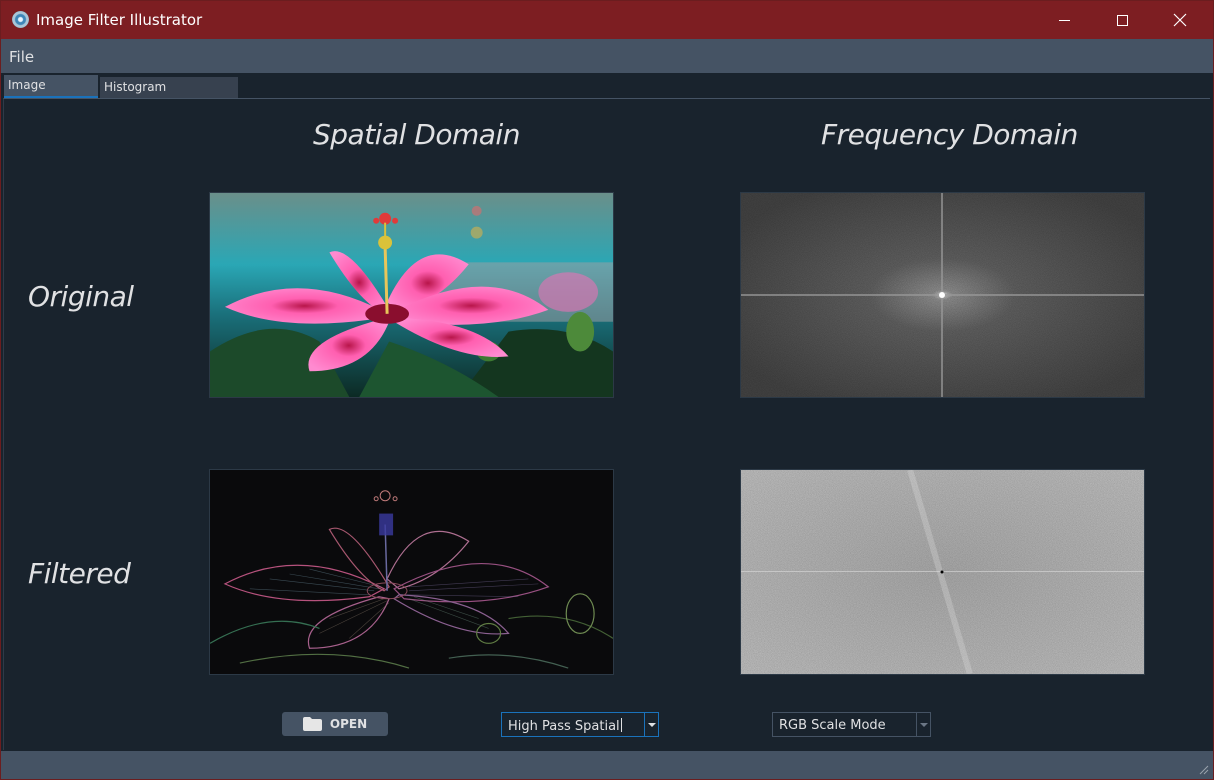 The width and height of the screenshot is (1214, 780). I want to click on original-row-label: Original, so click(81, 296).